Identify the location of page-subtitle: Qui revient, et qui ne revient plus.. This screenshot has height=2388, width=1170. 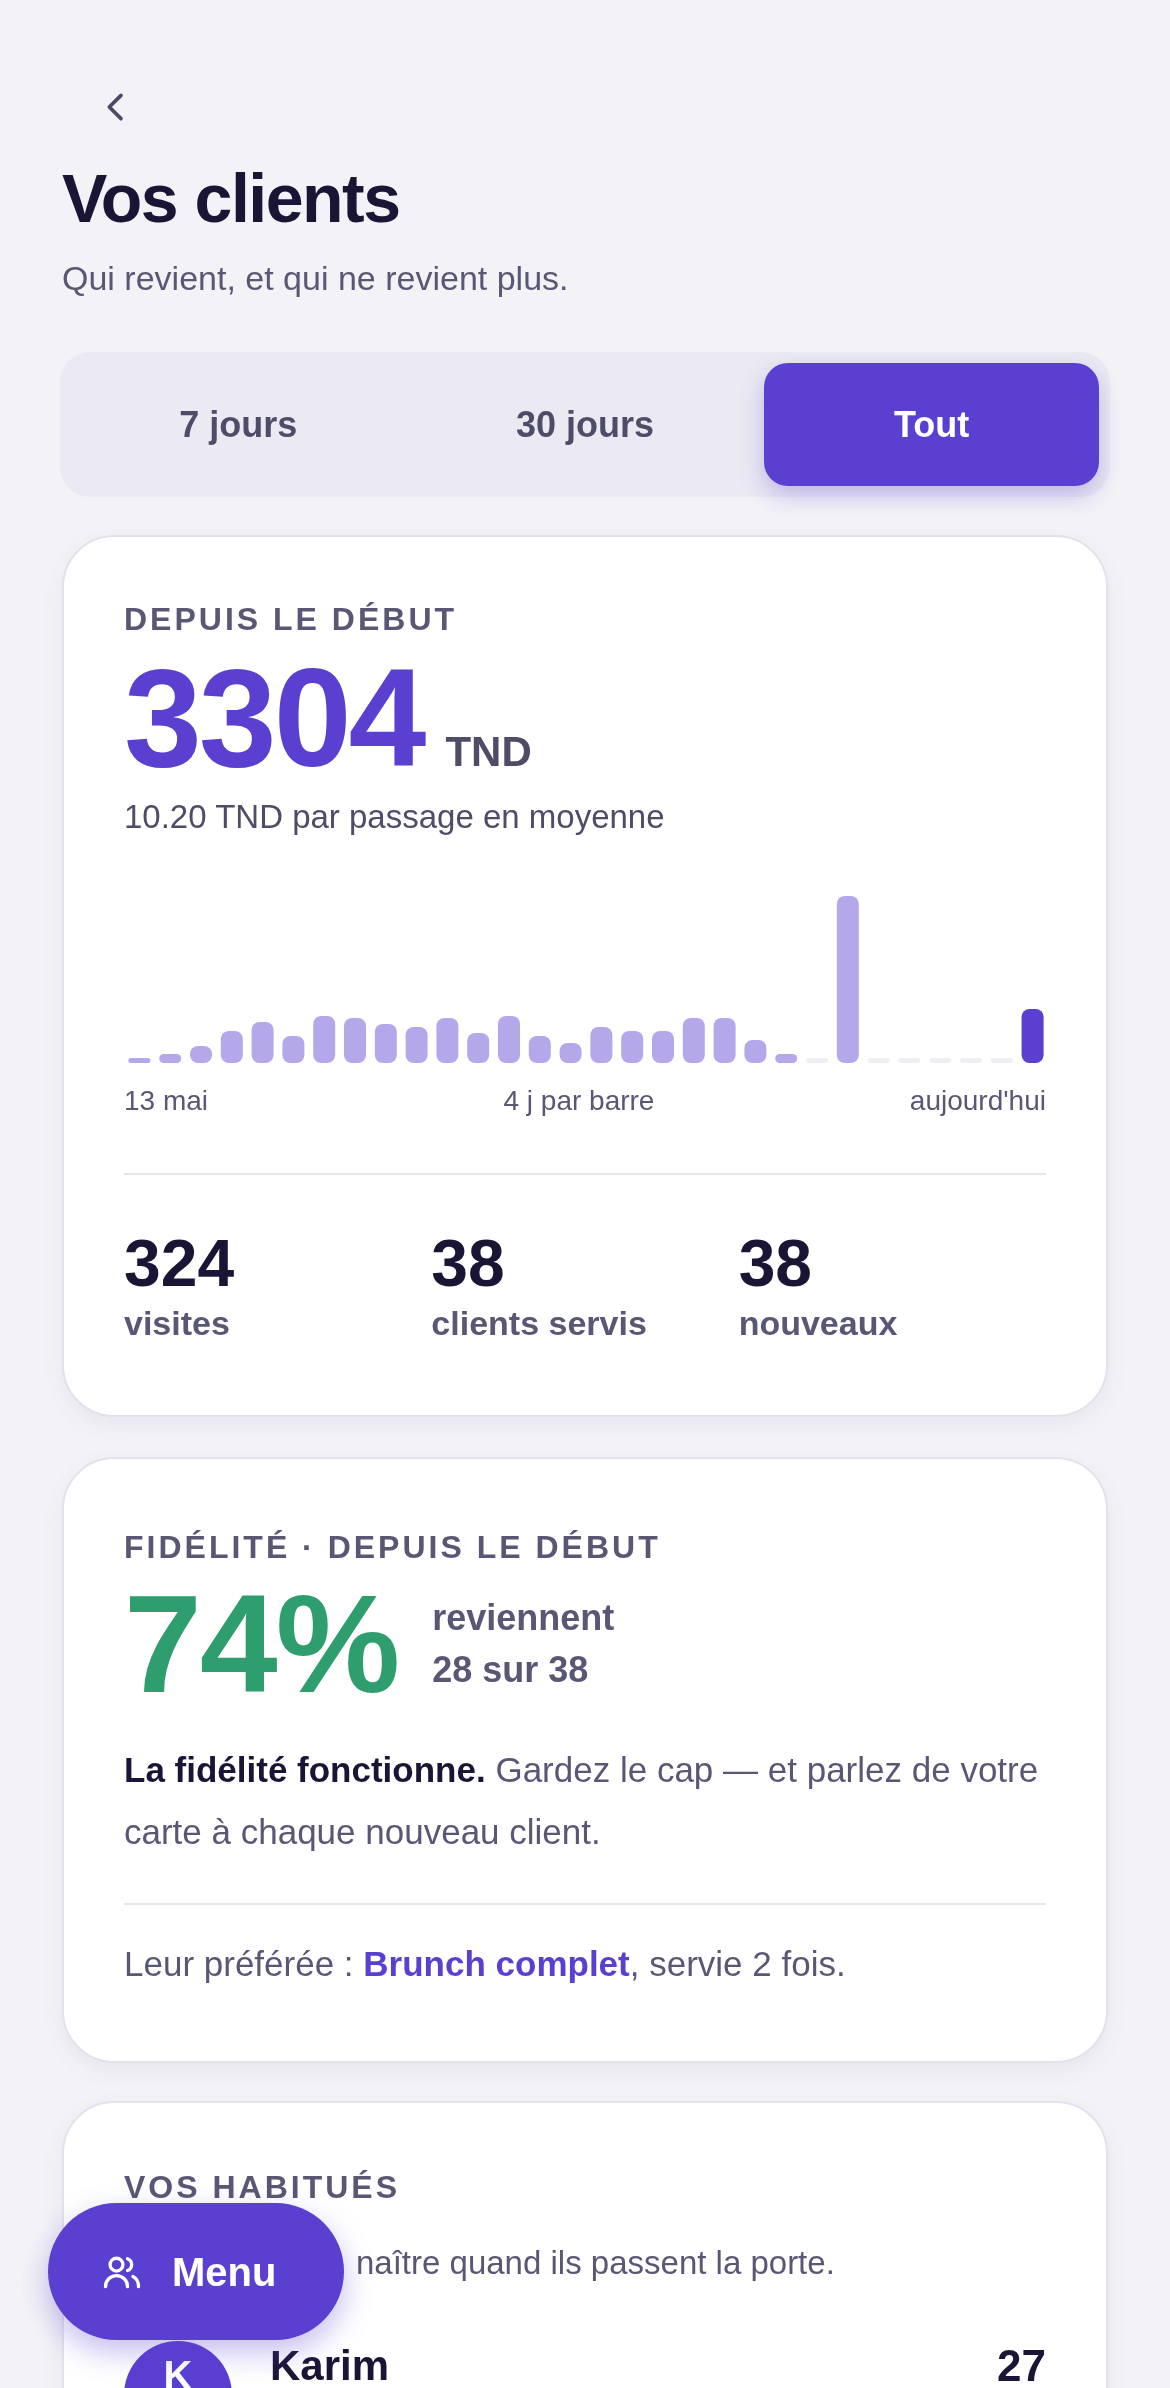
(316, 278).